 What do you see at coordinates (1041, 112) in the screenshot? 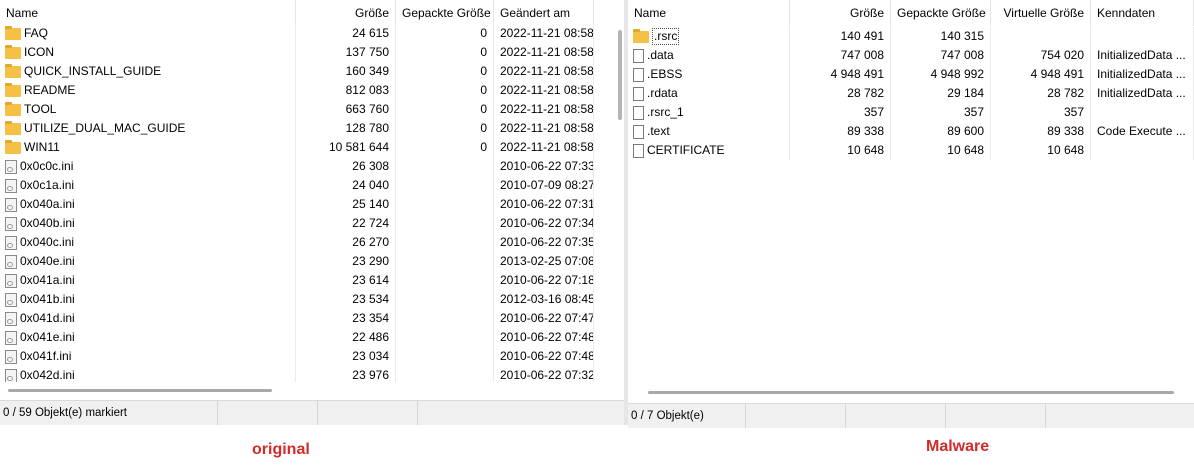
I see `virtual-size-cell: 357` at bounding box center [1041, 112].